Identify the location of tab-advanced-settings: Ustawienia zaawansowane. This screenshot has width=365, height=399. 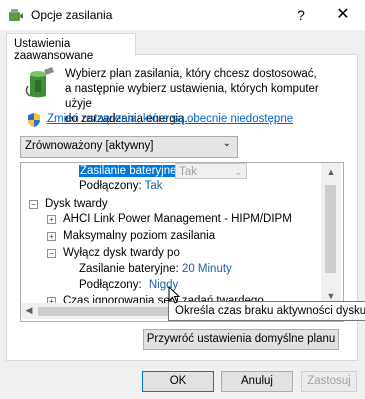
(71, 47).